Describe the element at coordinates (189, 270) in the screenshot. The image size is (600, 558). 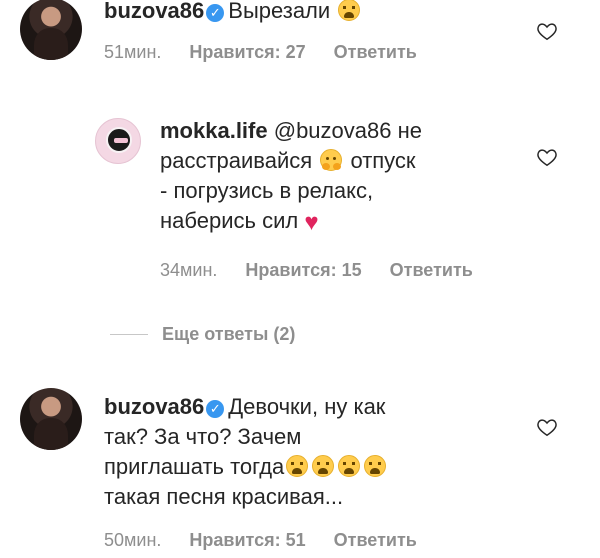
I see `comment-time: 34мин.` at that location.